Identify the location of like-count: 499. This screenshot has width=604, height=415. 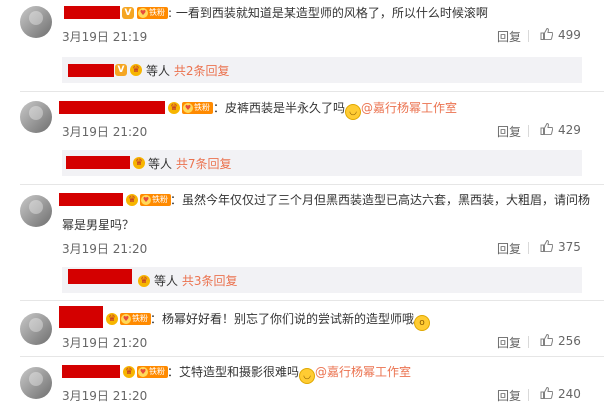
(569, 35).